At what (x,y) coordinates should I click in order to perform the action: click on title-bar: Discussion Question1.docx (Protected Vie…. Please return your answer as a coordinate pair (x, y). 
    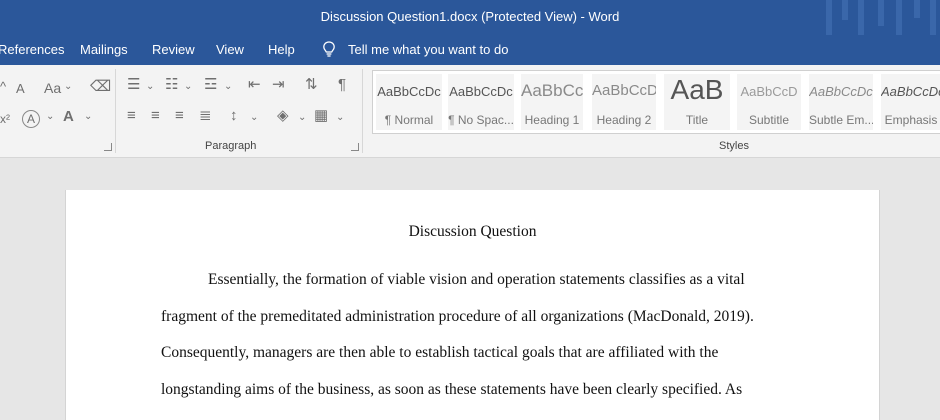
    Looking at the image, I should click on (470, 17).